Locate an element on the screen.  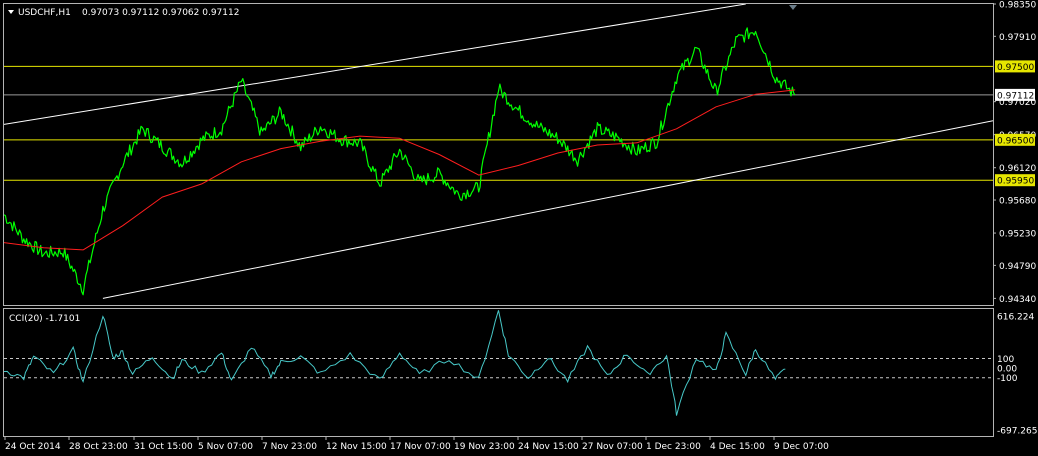
x-tick-label: 24 Oct 2014 is located at coordinates (33, 447).